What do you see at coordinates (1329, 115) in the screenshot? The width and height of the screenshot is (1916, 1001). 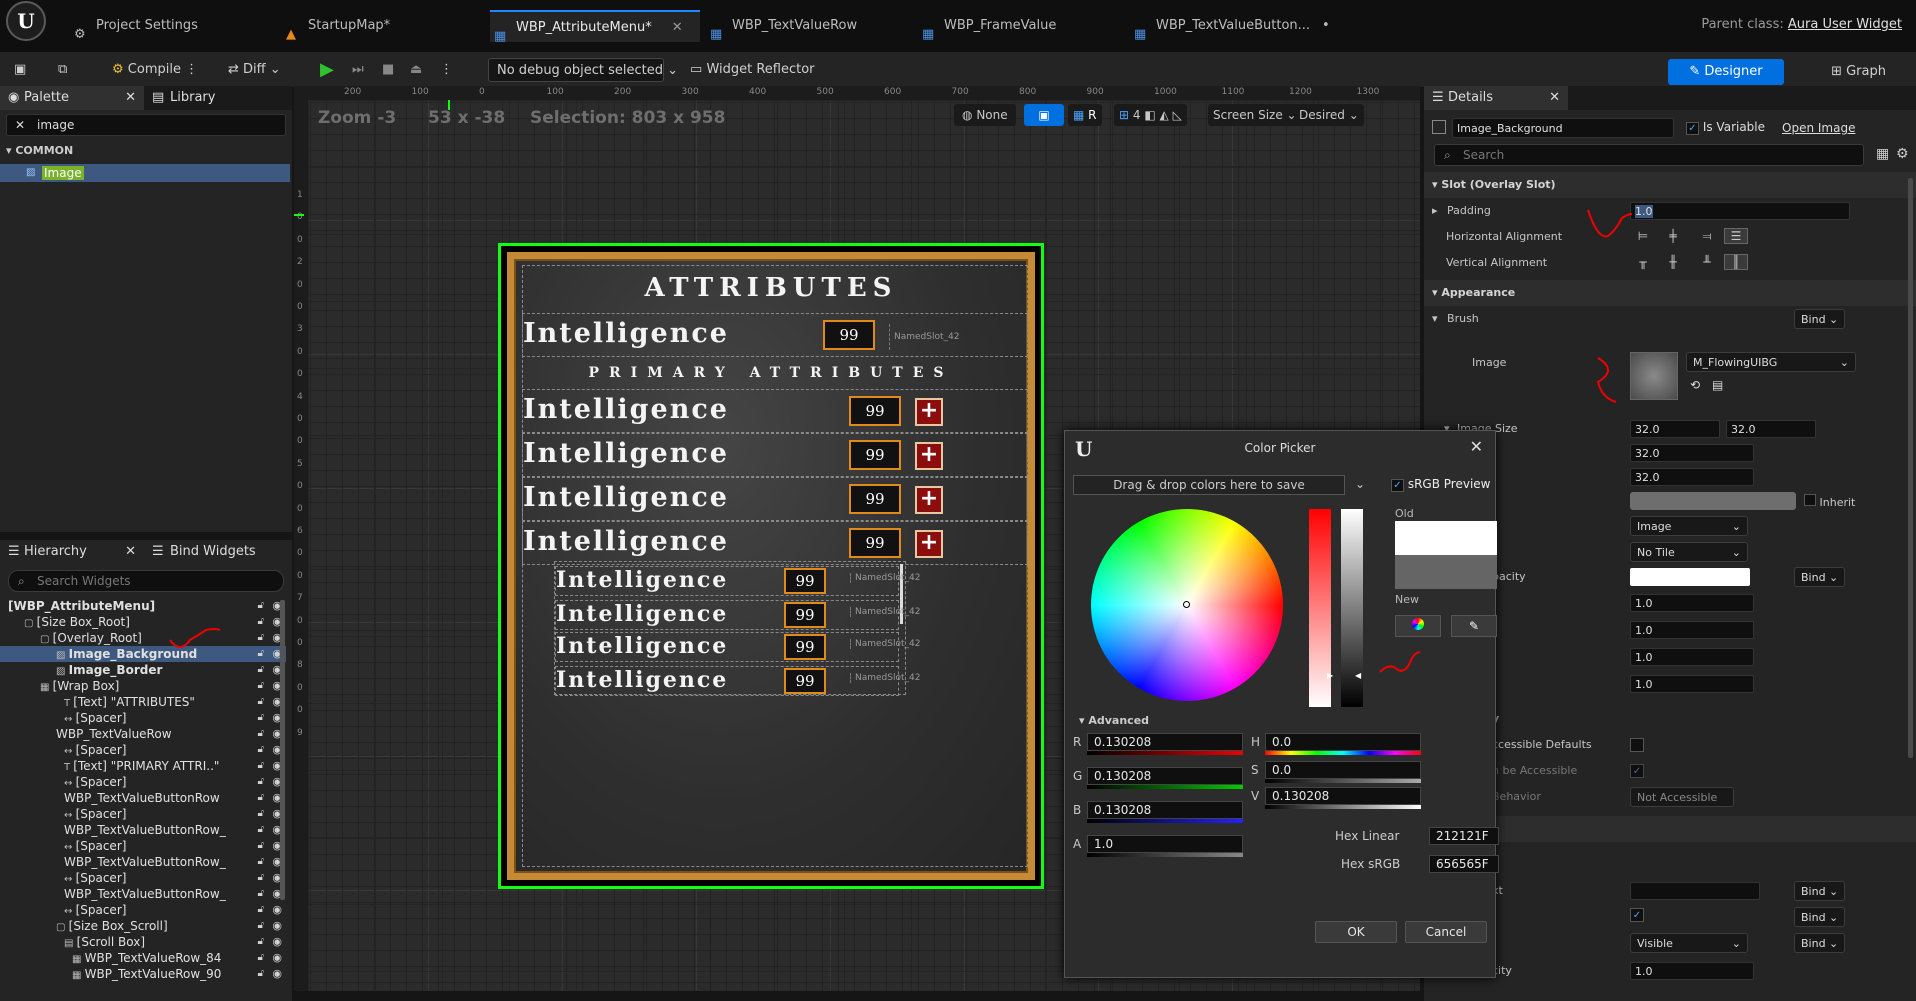 I see `fill-mode-select: Desired ⌄` at bounding box center [1329, 115].